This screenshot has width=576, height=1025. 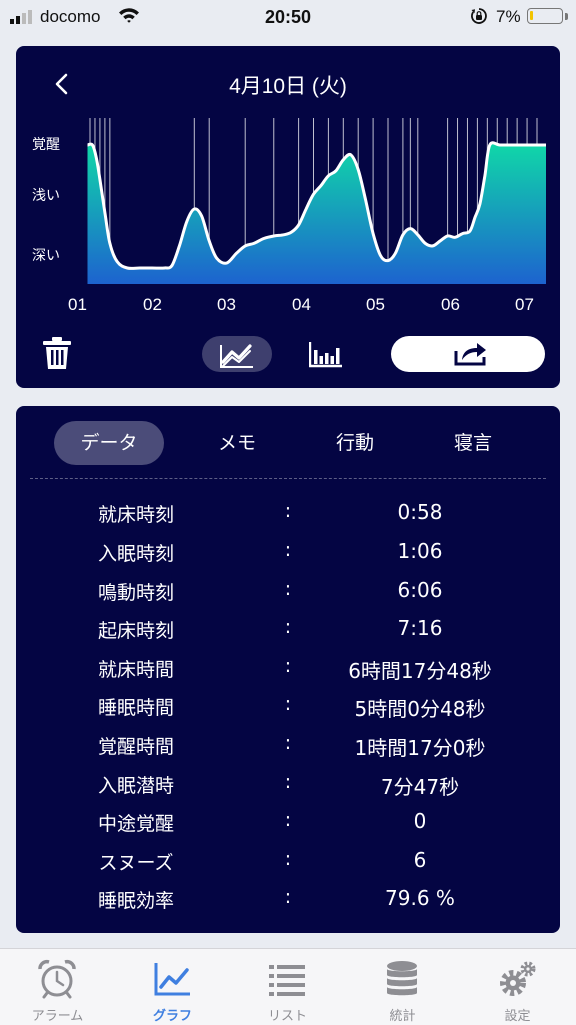 What do you see at coordinates (287, 980) in the screenshot?
I see `list-icon` at bounding box center [287, 980].